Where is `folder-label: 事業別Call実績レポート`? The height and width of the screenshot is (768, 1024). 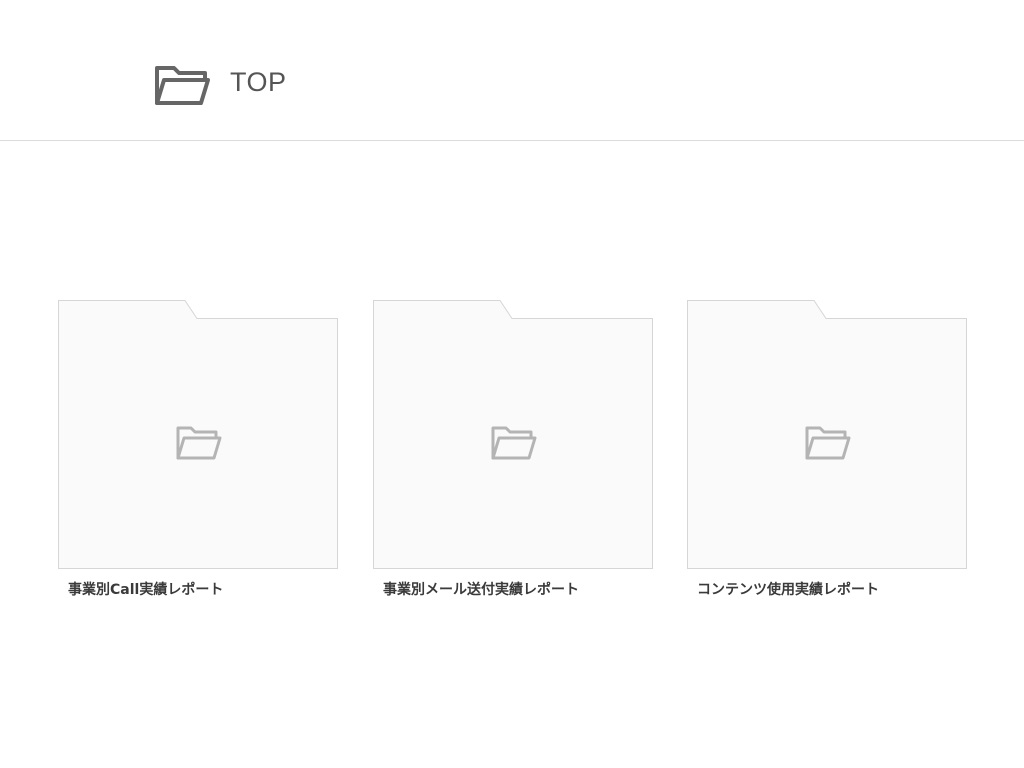 folder-label: 事業別Call実績レポート is located at coordinates (146, 590).